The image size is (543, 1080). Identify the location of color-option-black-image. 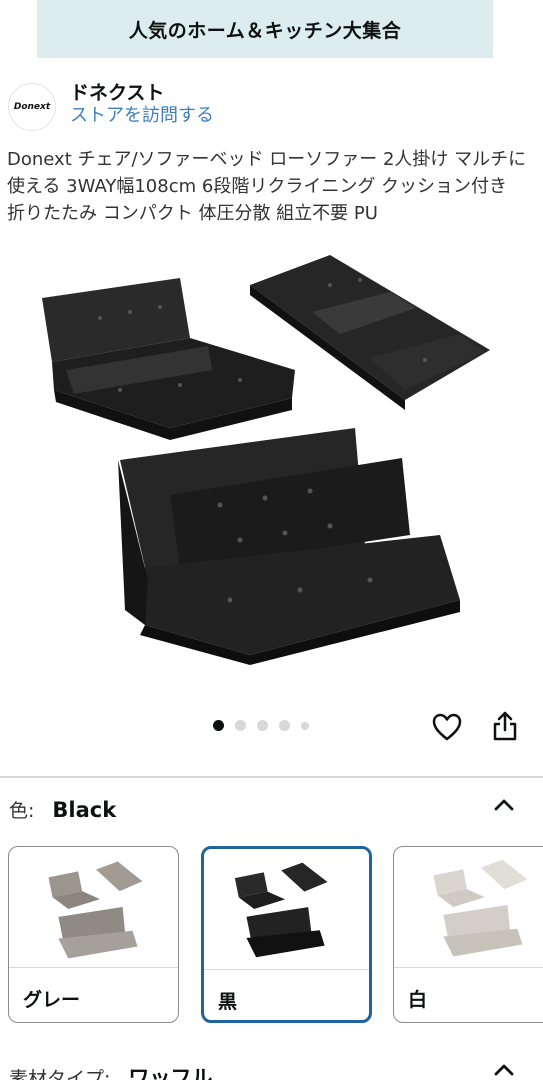
(281, 910).